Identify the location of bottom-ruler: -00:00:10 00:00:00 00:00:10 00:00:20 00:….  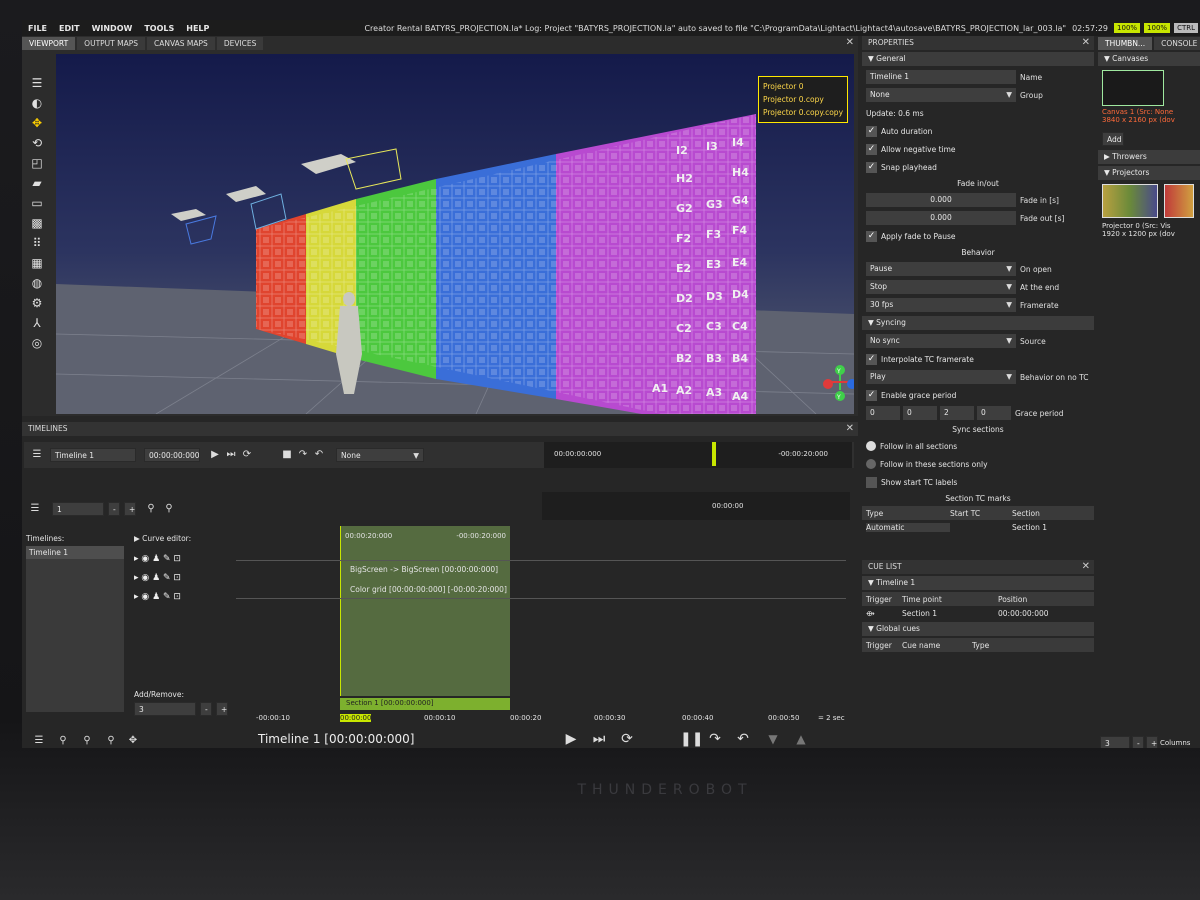
(553, 719).